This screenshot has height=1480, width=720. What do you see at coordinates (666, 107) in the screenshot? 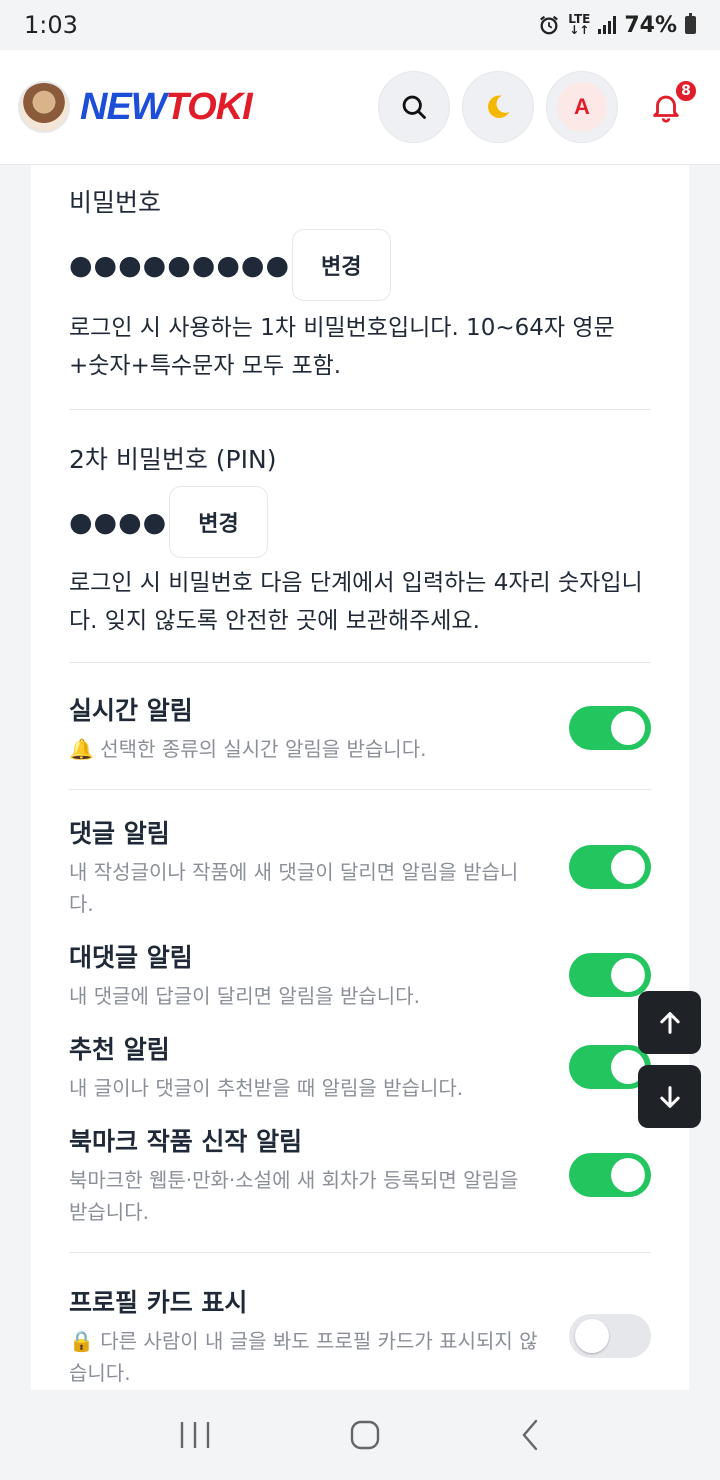
I see `notification-button: 8` at bounding box center [666, 107].